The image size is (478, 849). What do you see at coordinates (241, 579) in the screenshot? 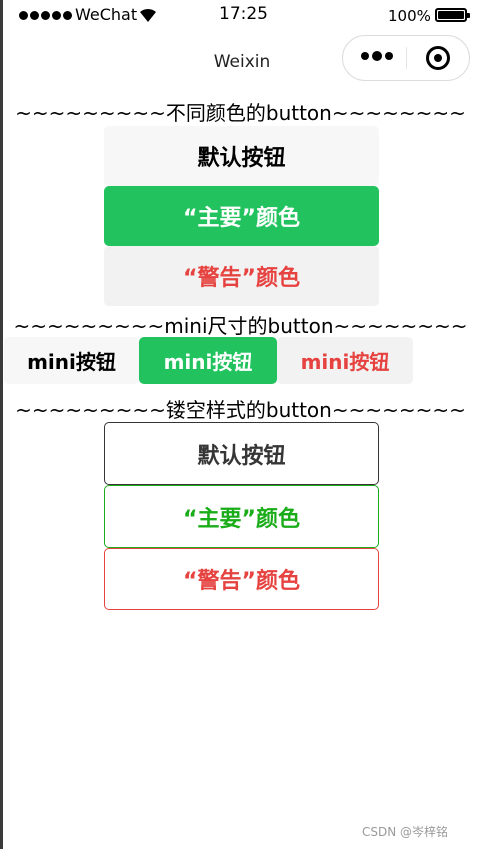
I see `plain-warn-button: “警告”颜色` at bounding box center [241, 579].